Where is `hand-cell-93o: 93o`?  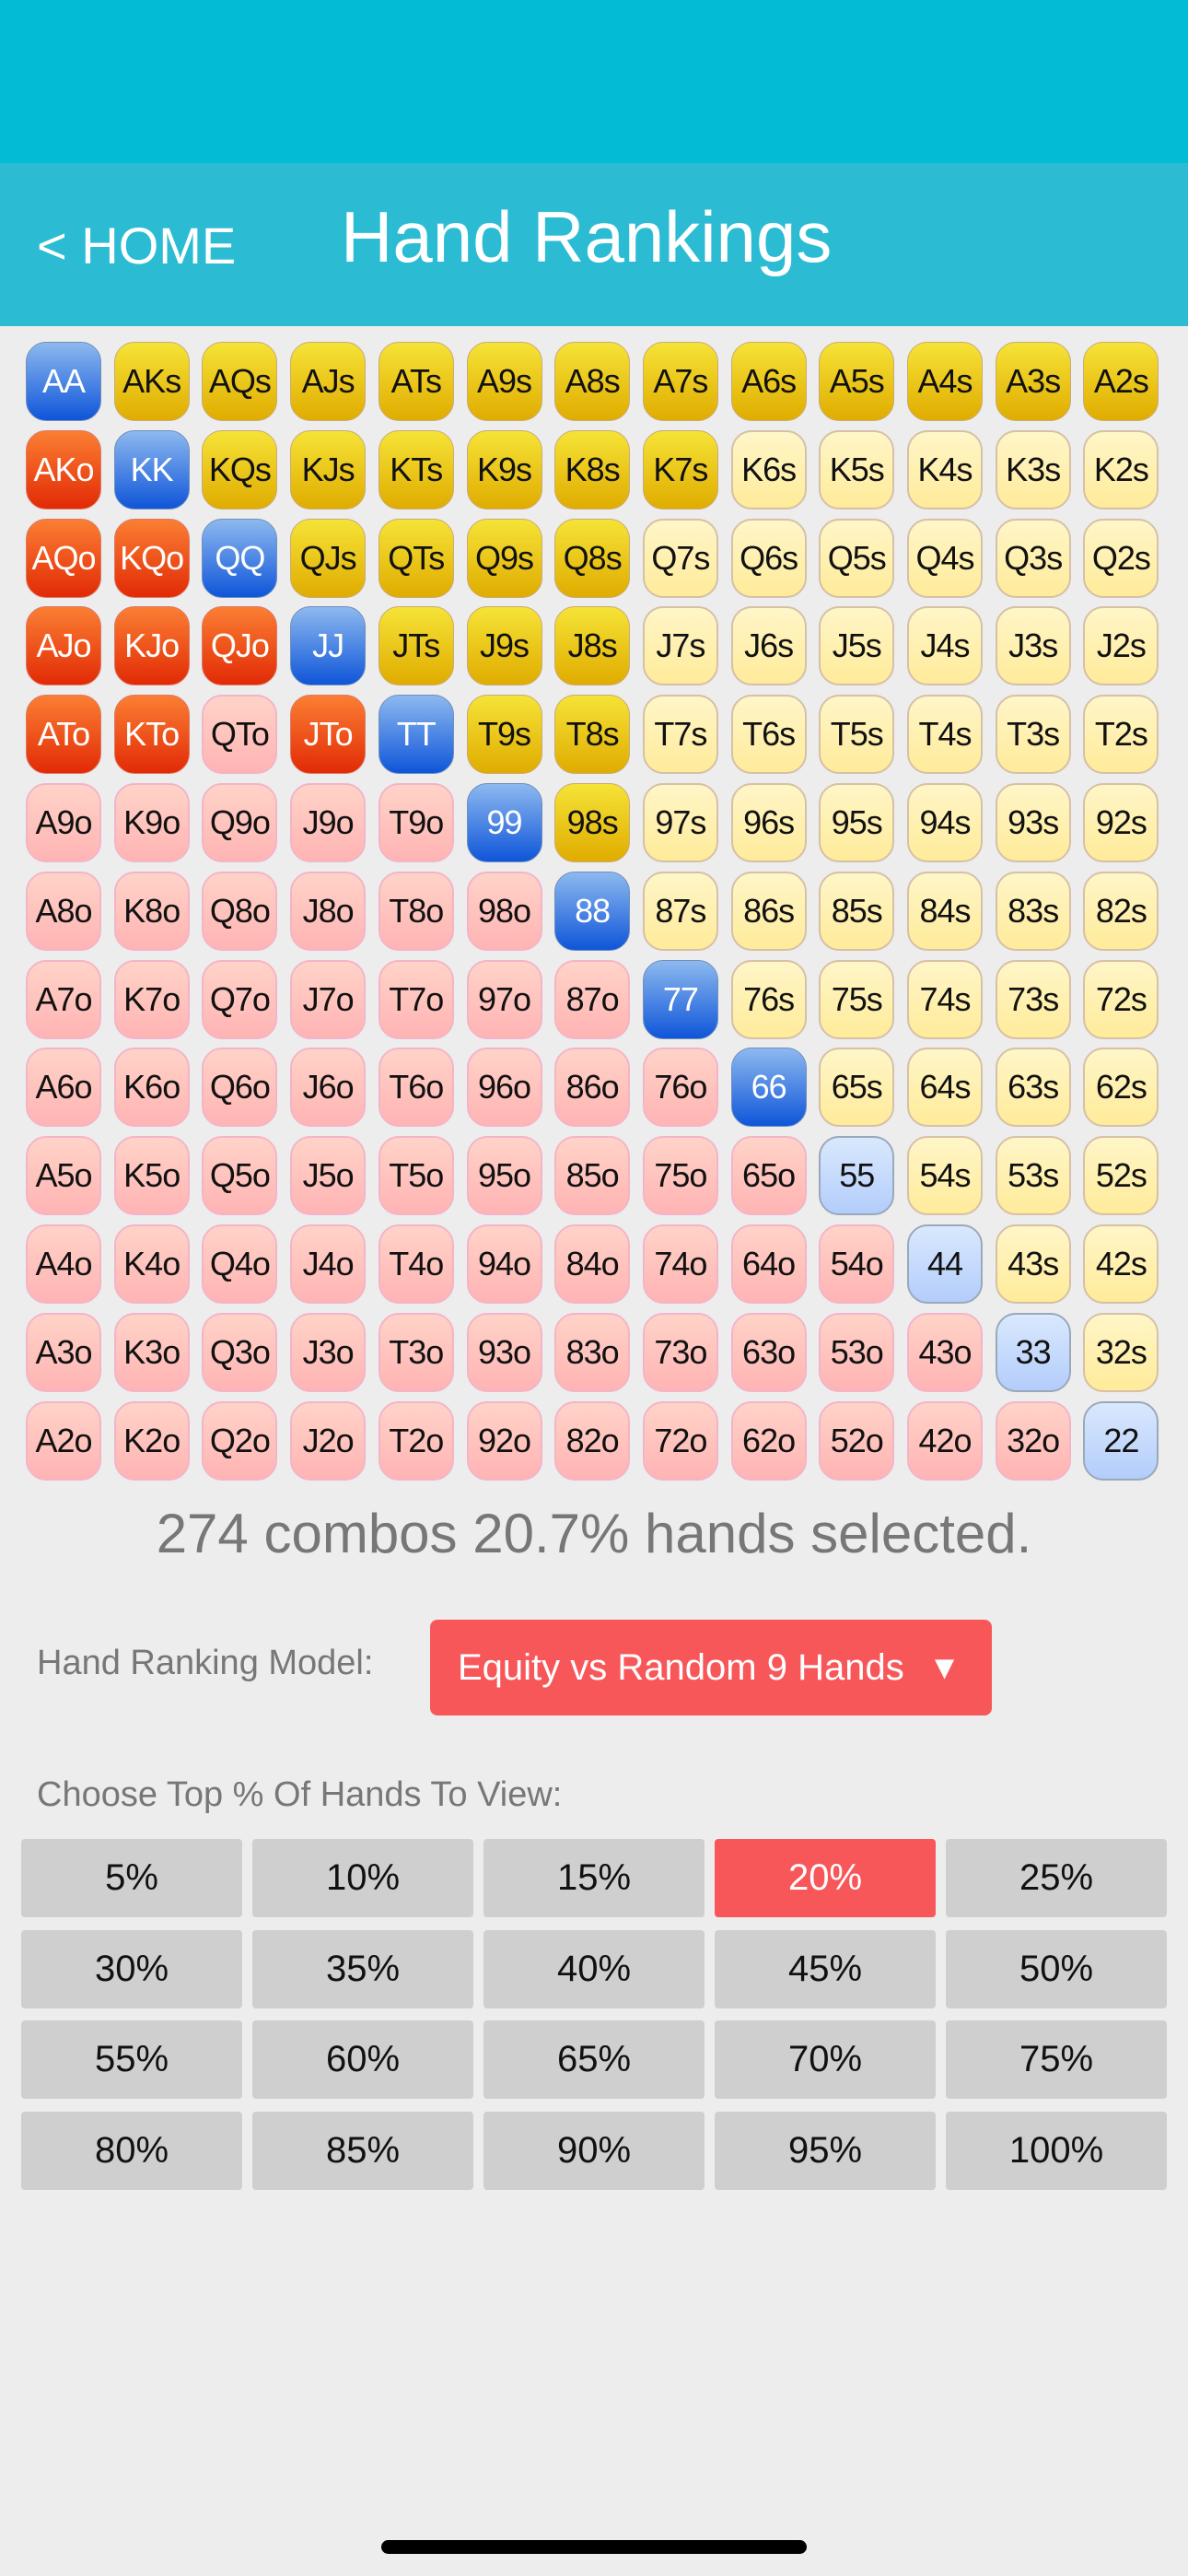
hand-cell-93o: 93o is located at coordinates (504, 1352).